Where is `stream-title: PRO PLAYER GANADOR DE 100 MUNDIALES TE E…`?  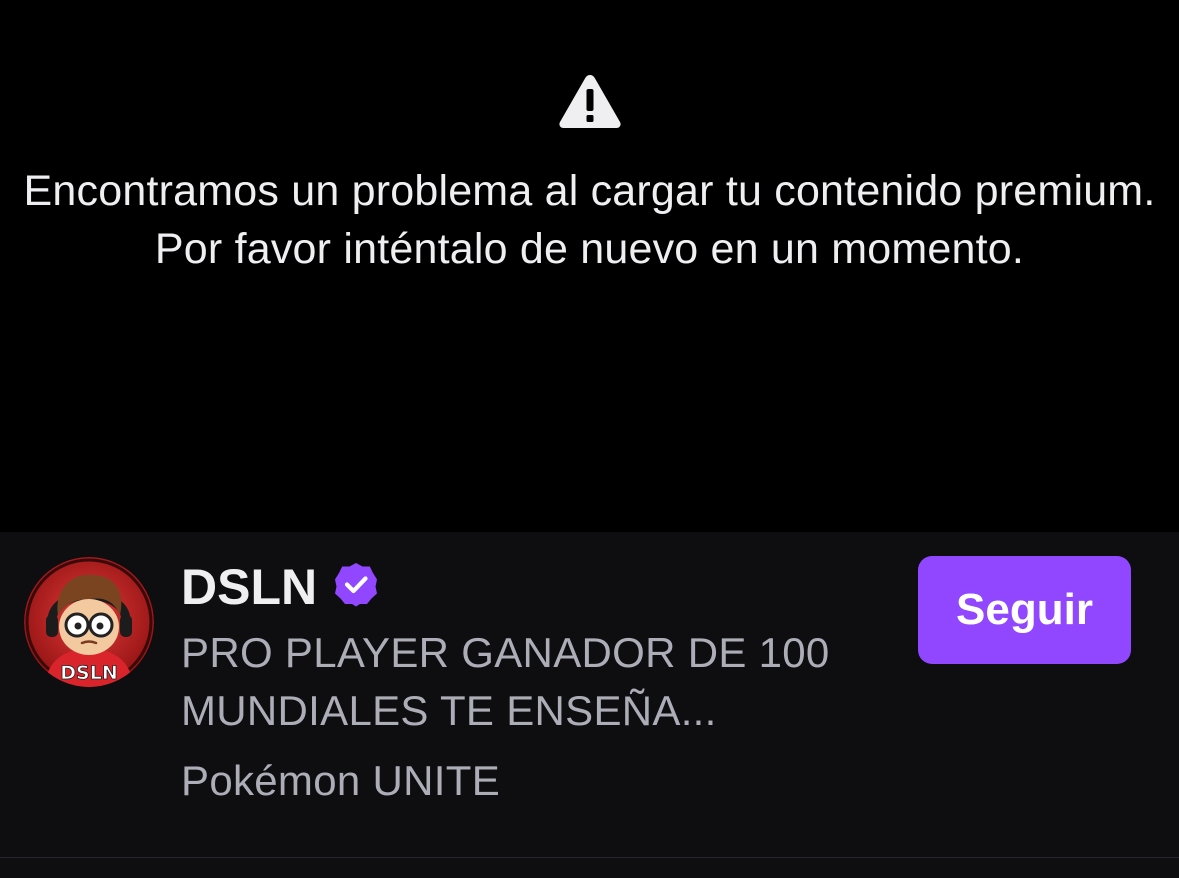 stream-title: PRO PLAYER GANADOR DE 100 MUNDIALES TE E… is located at coordinates (505, 681).